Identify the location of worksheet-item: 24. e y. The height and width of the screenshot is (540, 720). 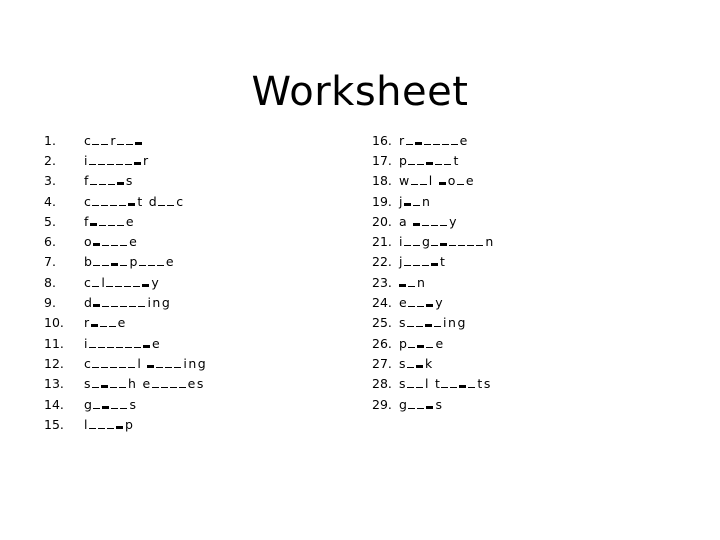
(433, 302).